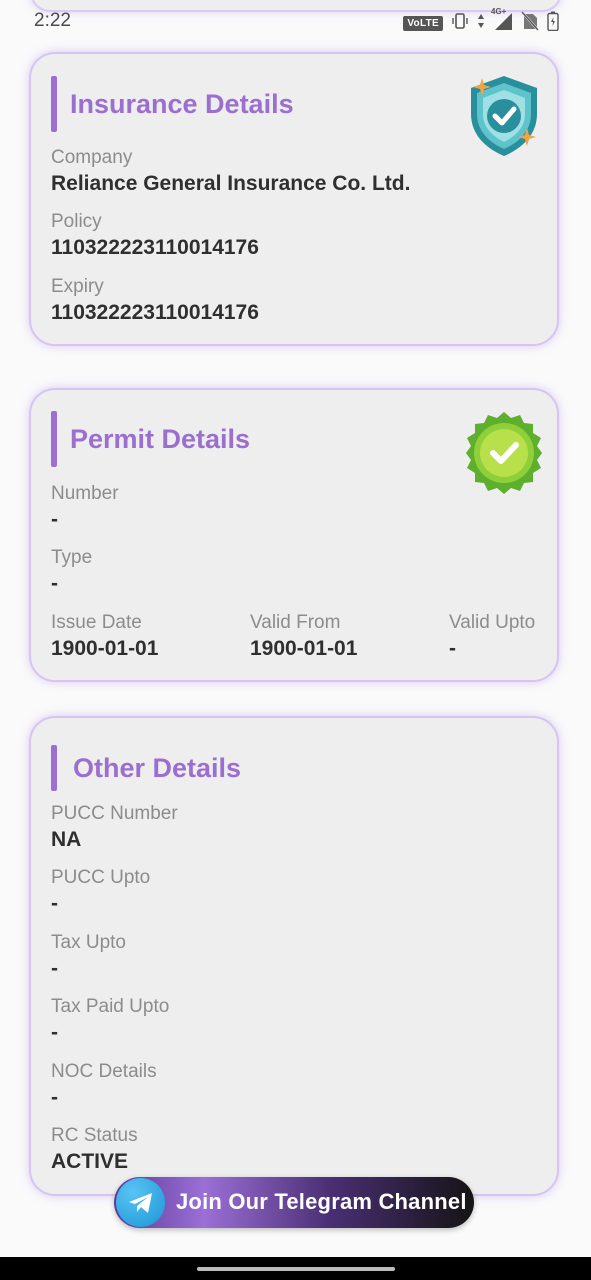 This screenshot has width=591, height=1280. I want to click on noc-details-value: -, so click(54, 1097).